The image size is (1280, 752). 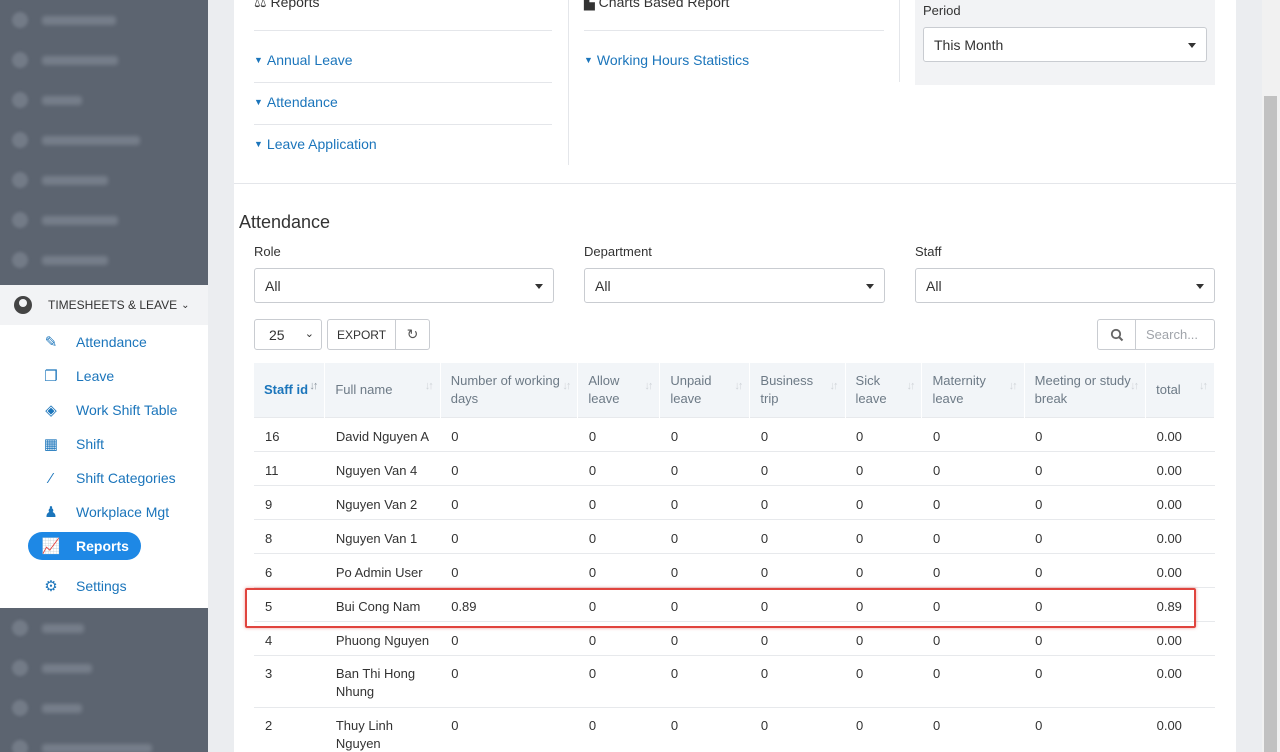 What do you see at coordinates (104, 305) in the screenshot?
I see `sidebar-item-timesheets-leave: TIMESHEETS & LEAVE ⌄` at bounding box center [104, 305].